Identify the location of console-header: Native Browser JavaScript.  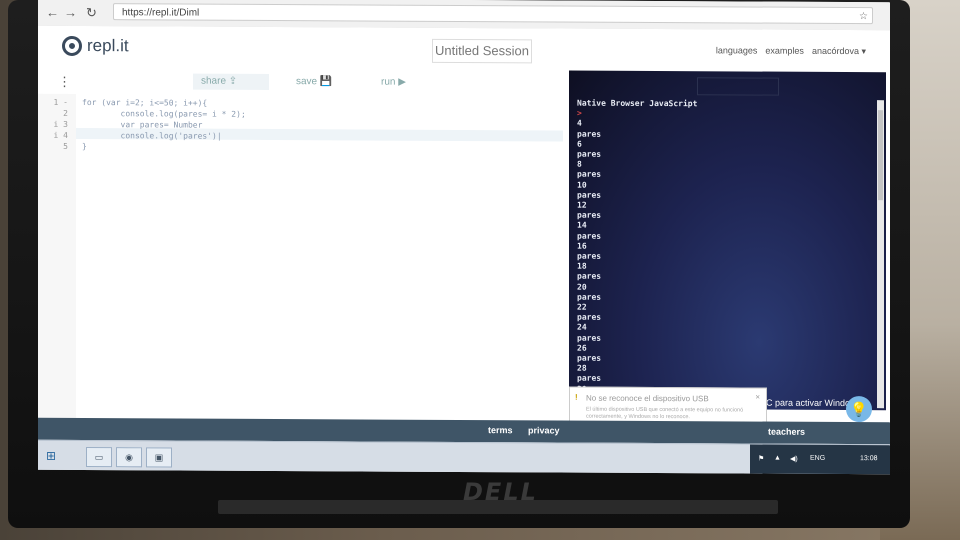
(637, 103).